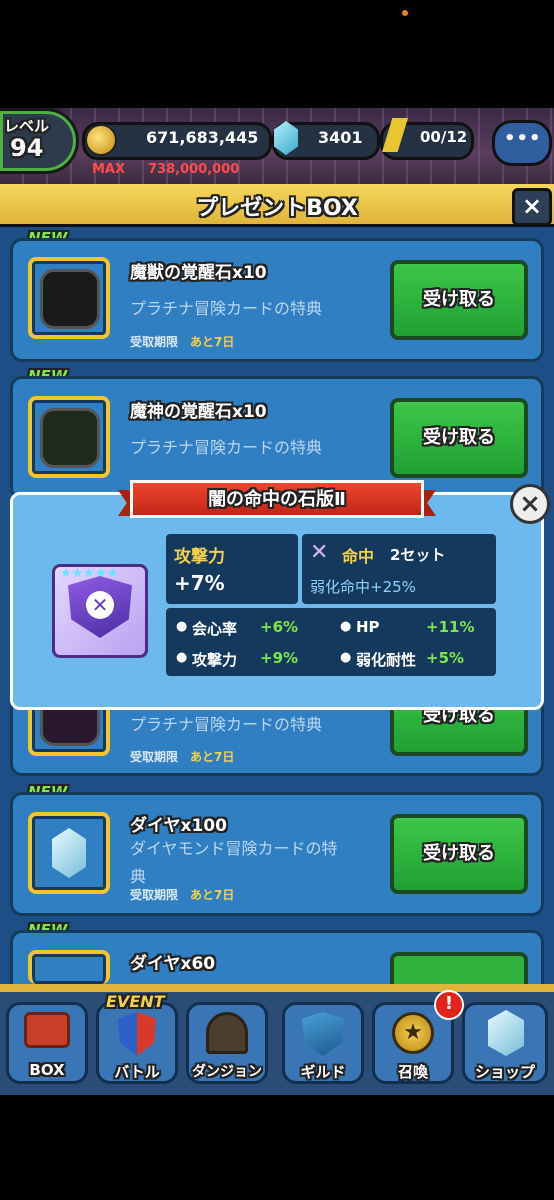 This screenshot has width=554, height=1200. I want to click on god-awakening-stone-icon, so click(70, 438).